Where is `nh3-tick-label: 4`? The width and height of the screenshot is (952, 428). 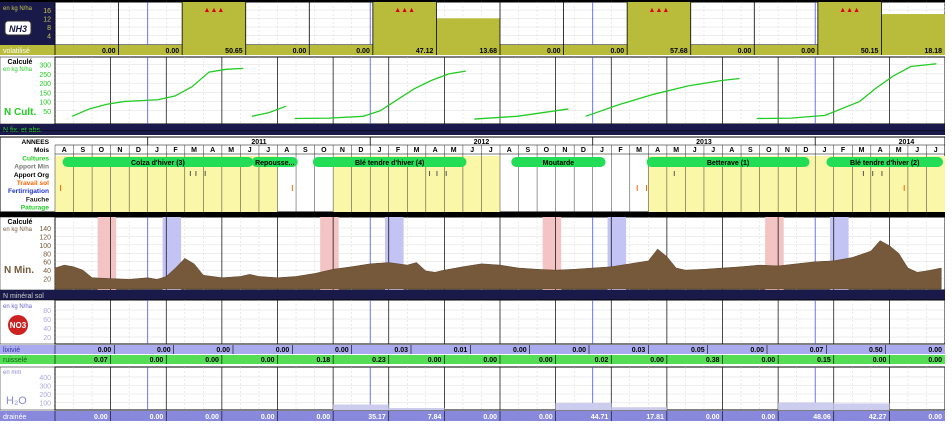
nh3-tick-label: 4 is located at coordinates (49, 37).